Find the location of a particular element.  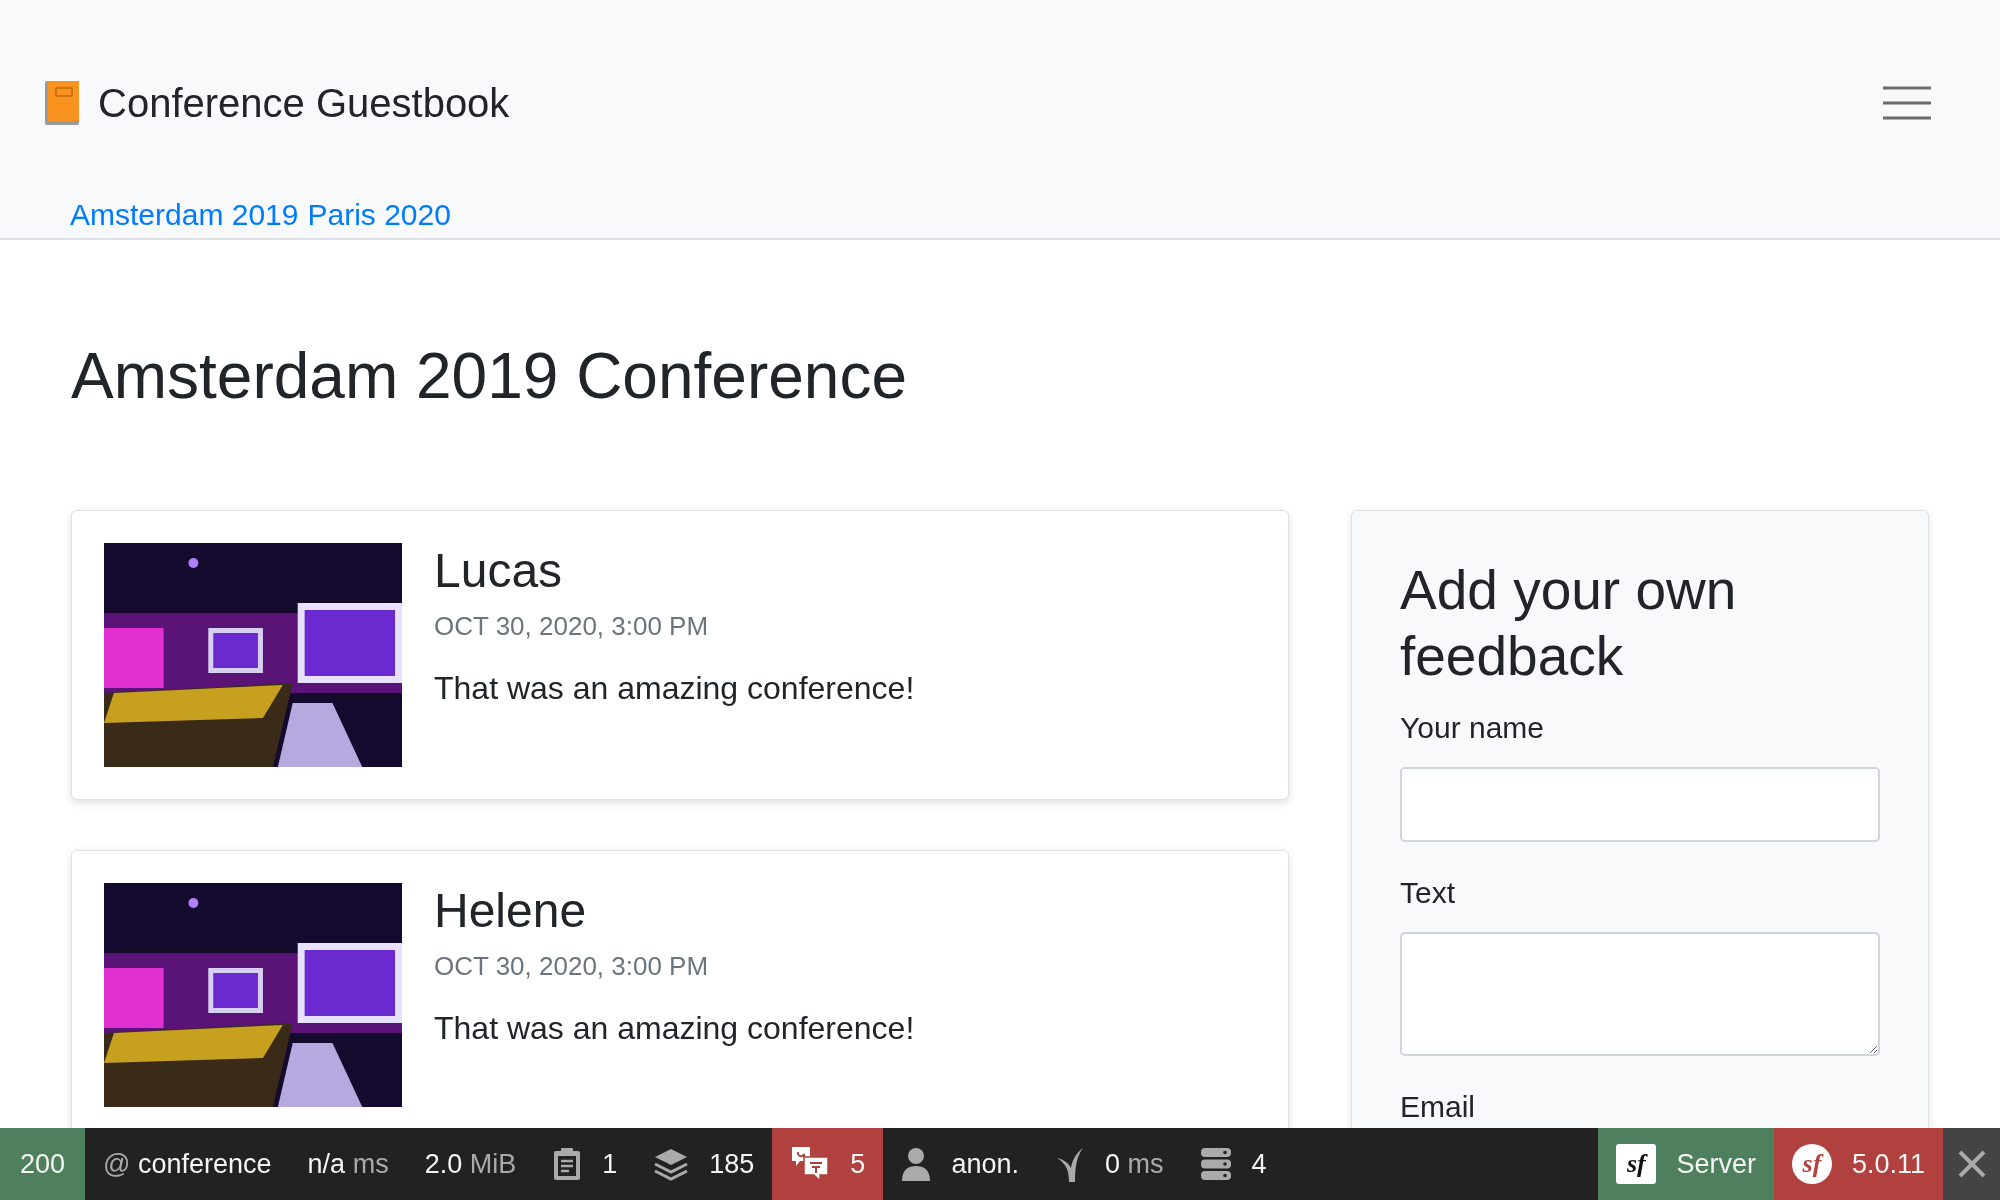

toolbar-item: 200 is located at coordinates (43, 1164).